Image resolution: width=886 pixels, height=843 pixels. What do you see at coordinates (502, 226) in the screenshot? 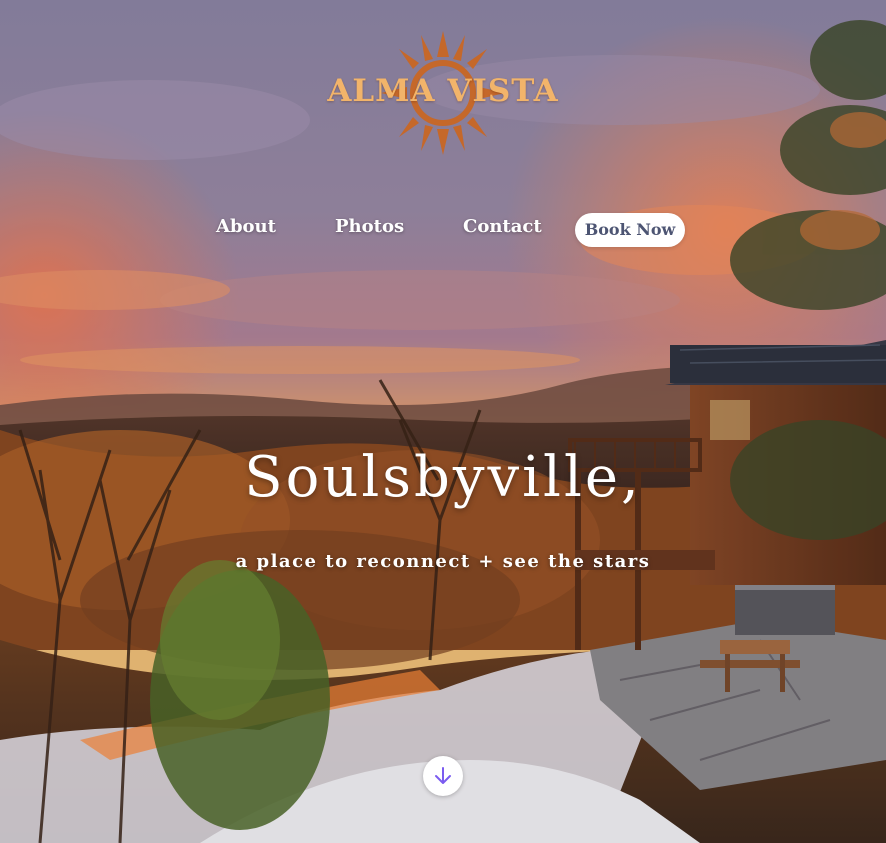
I see `nav-link-contact: Contact` at bounding box center [502, 226].